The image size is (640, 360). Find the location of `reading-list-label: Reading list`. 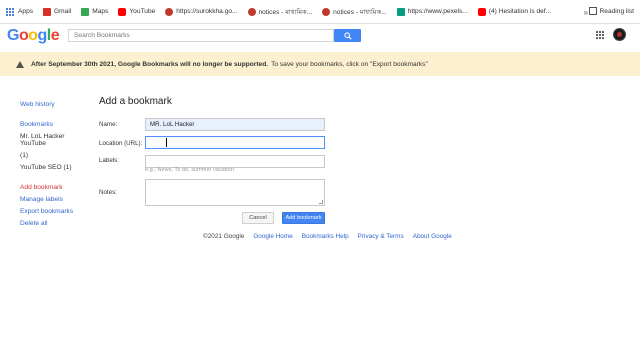

reading-list-label: Reading list is located at coordinates (616, 11).